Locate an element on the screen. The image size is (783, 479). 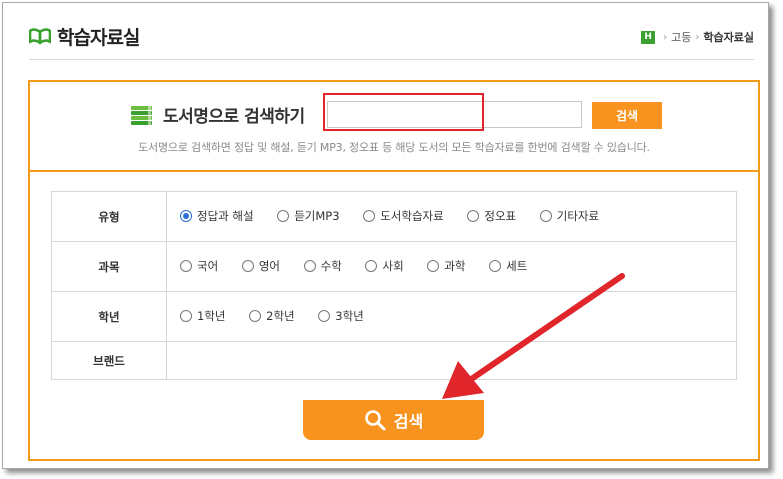
subject-option: 수학 is located at coordinates (322, 266).